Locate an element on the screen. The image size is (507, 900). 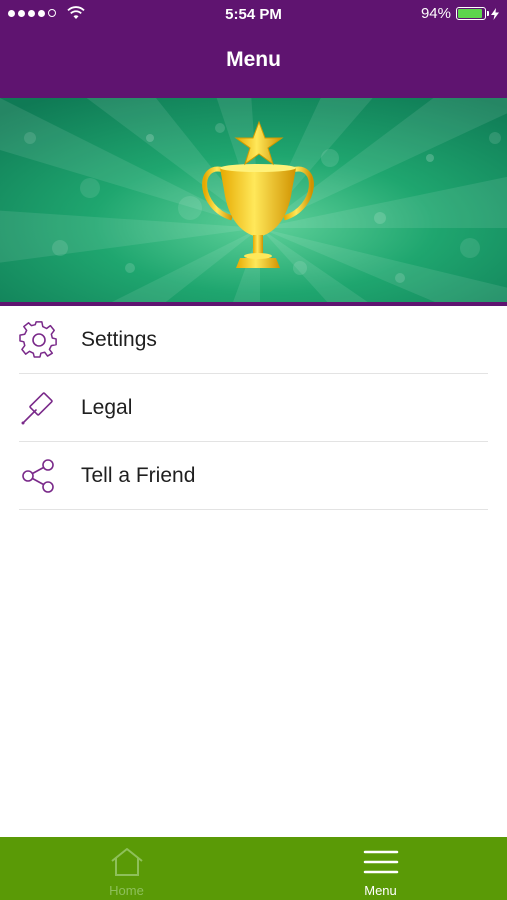
menu-item-label: Tell a Friend is located at coordinates (138, 475).